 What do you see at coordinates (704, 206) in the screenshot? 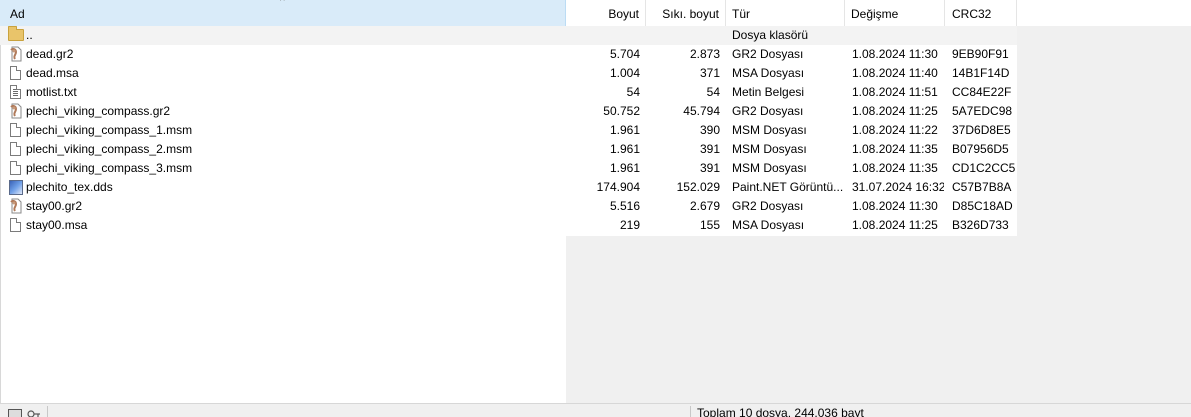
I see `file-packed-size: 2.679` at bounding box center [704, 206].